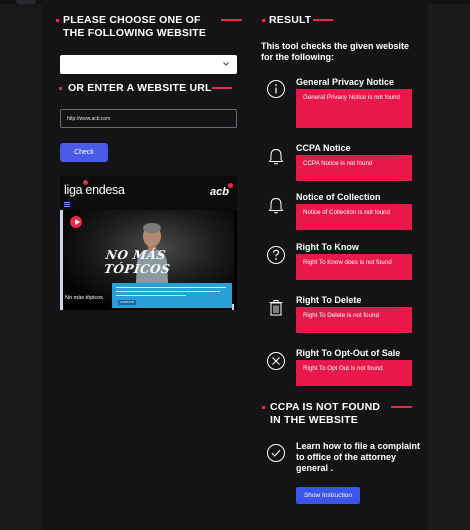 The image size is (470, 530). Describe the element at coordinates (290, 20) in the screenshot. I see `result-heading: RESULT` at that location.